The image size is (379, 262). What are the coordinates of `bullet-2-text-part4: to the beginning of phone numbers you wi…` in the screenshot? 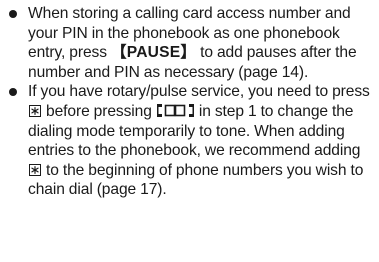 It's located at (196, 180).